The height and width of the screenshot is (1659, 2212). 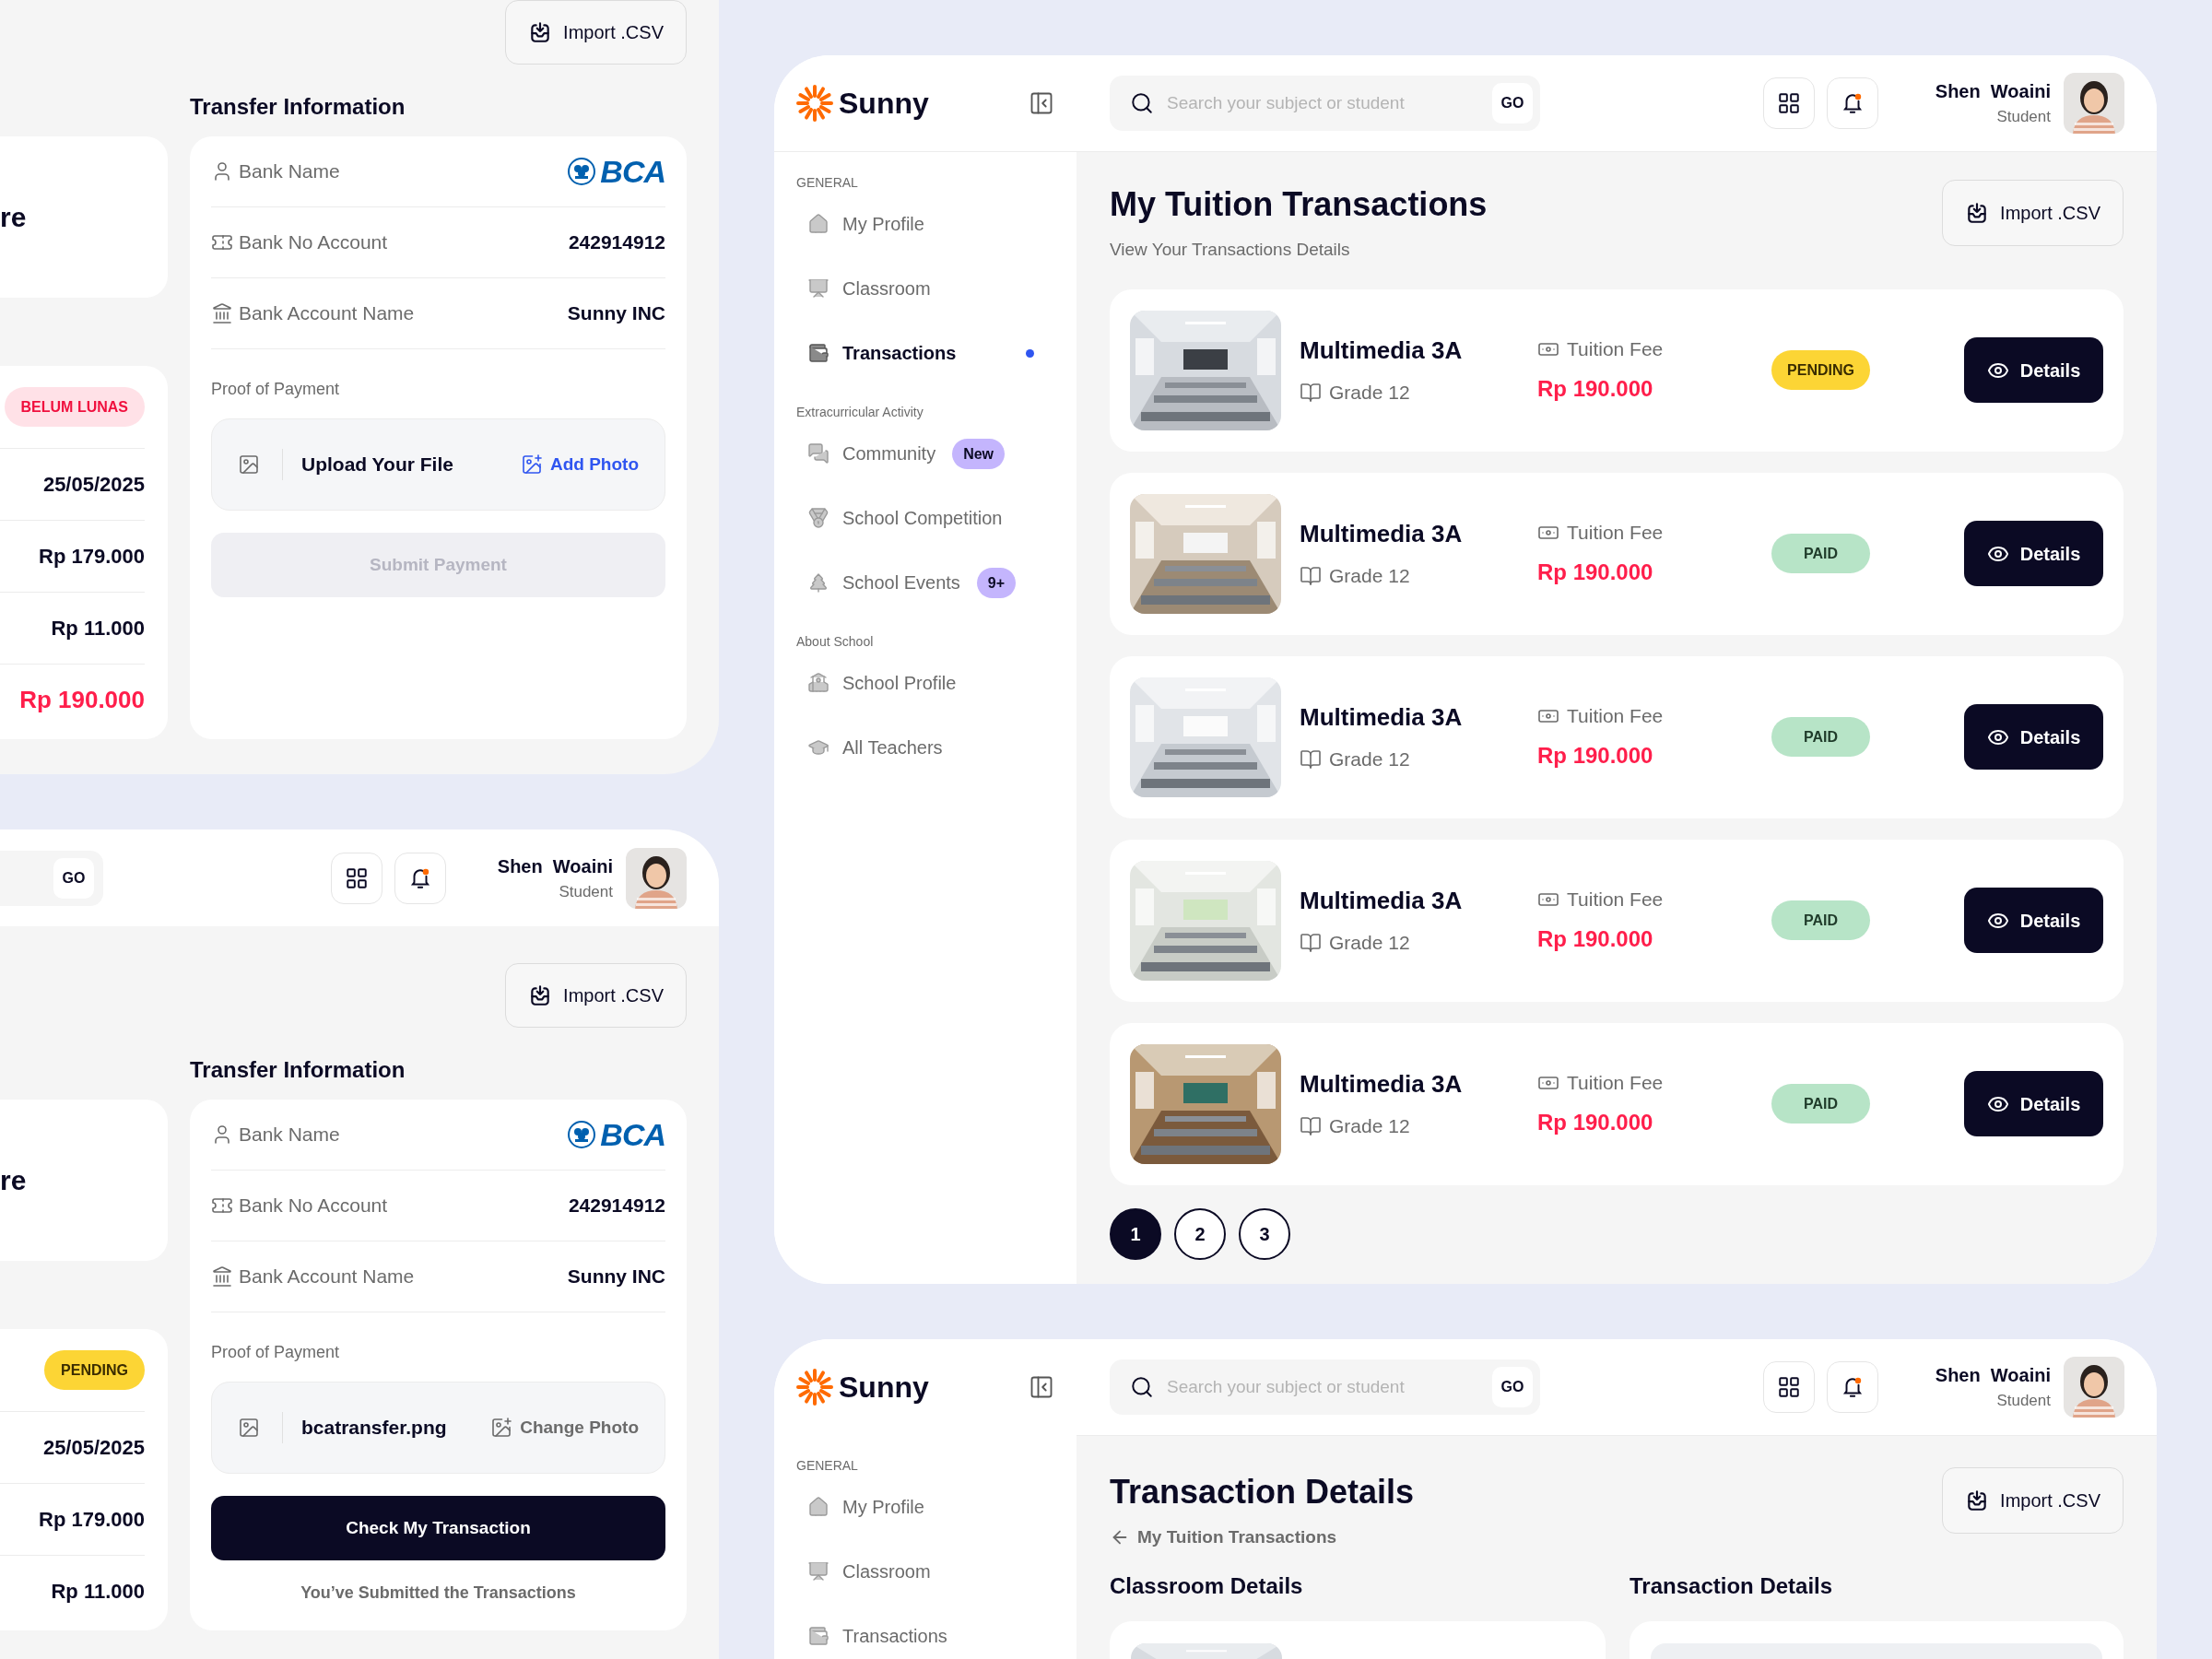 I want to click on summary-value: 25/05/2025, so click(x=93, y=485).